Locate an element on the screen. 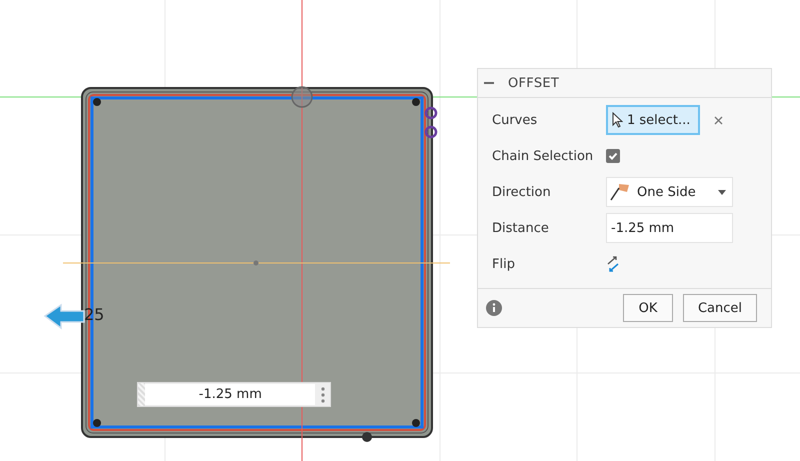  cursor-icon is located at coordinates (617, 120).